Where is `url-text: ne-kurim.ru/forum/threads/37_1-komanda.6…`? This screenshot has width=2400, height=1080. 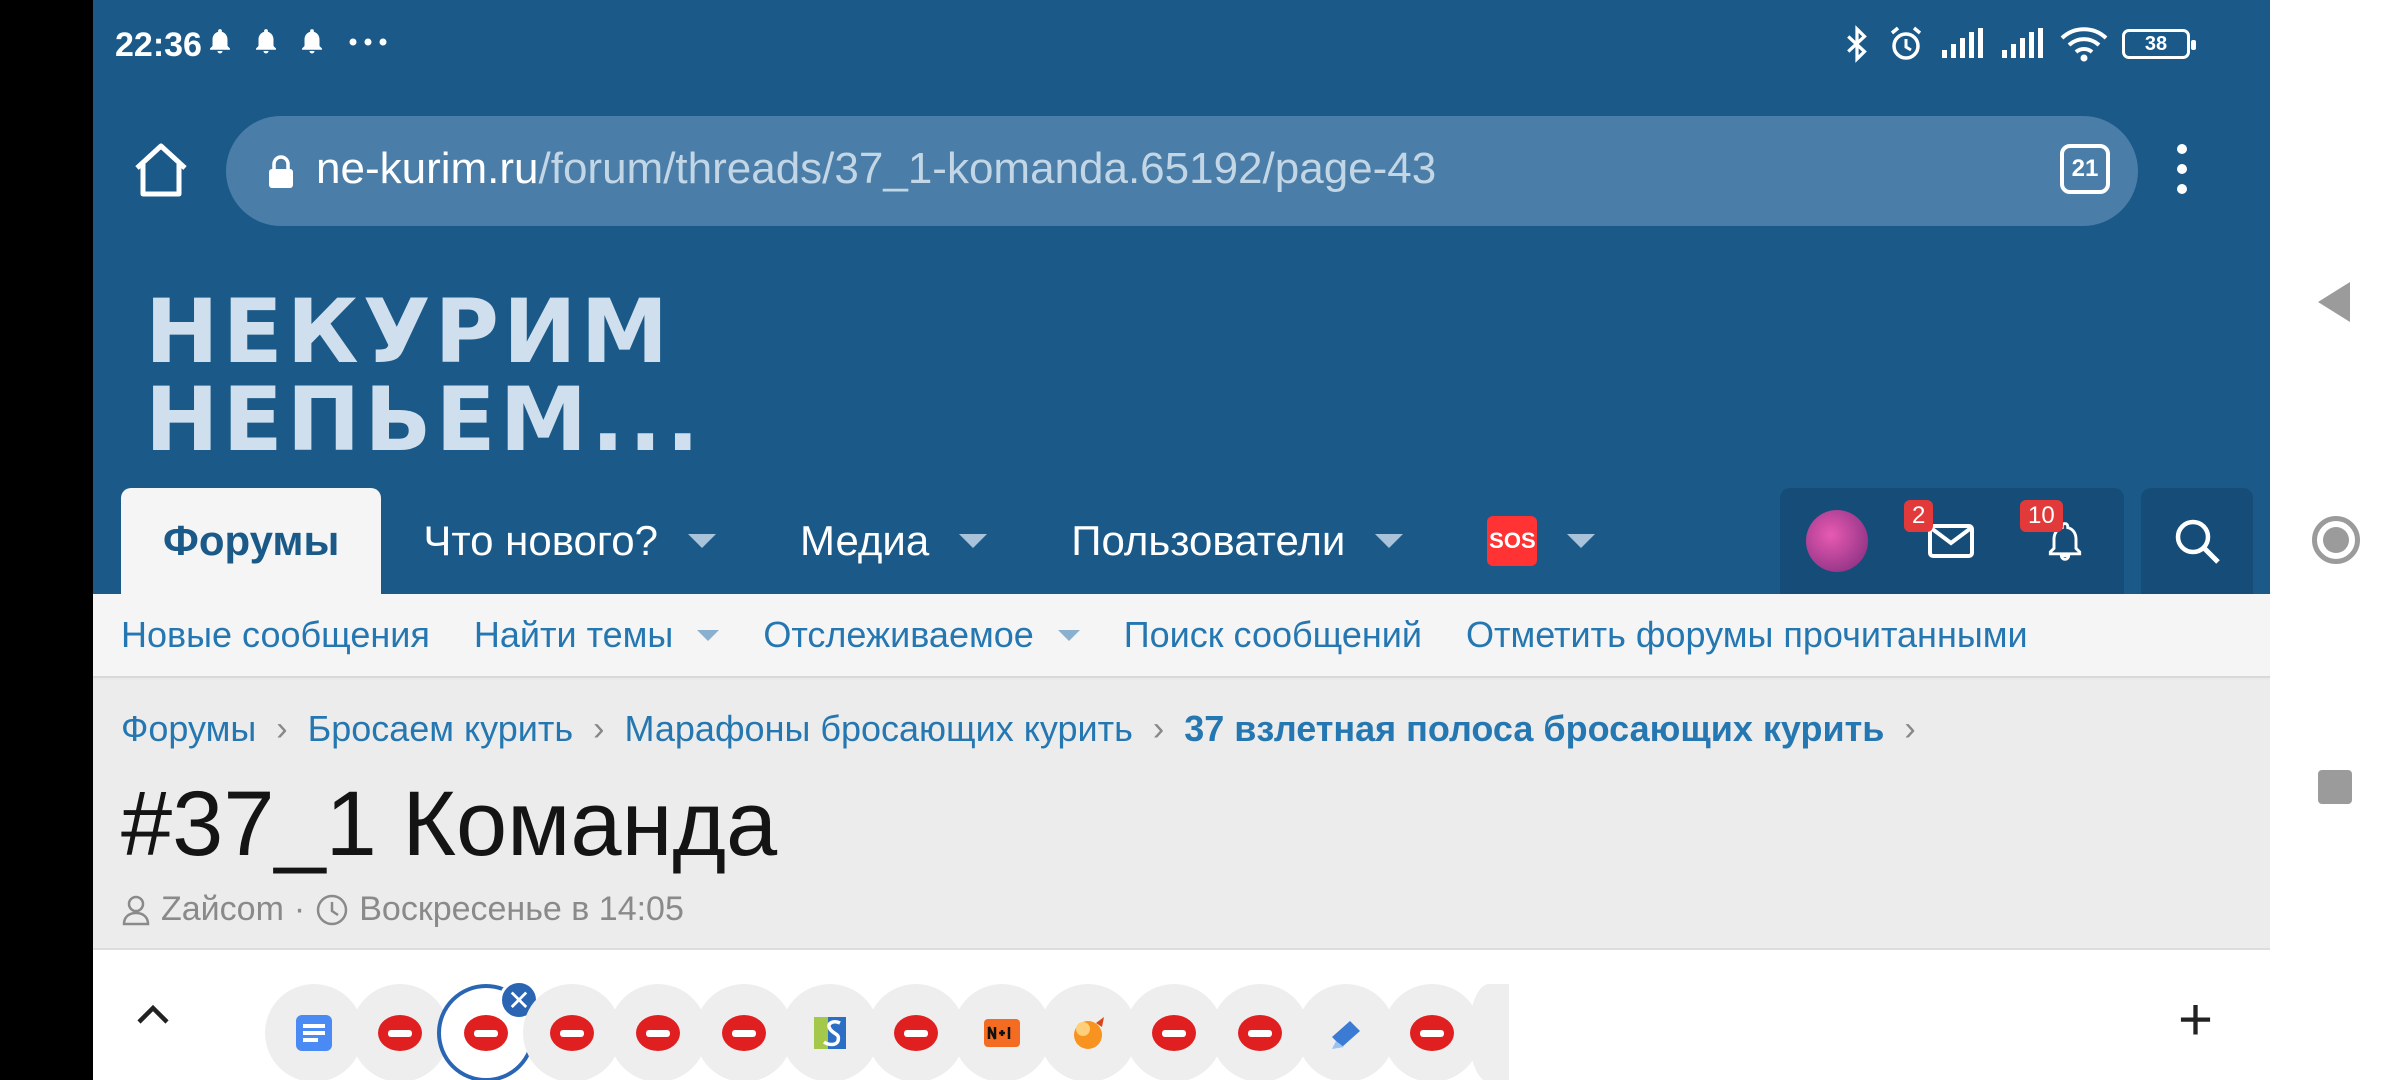
url-text: ne-kurim.ru/forum/threads/37_1-komanda.6… is located at coordinates (876, 169).